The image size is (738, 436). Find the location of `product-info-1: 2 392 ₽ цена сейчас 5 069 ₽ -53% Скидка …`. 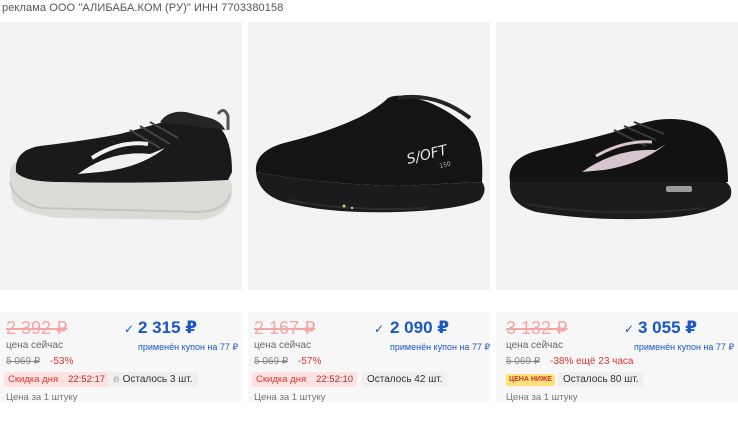

product-info-1: 2 392 ₽ цена сейчас 5 069 ₽ -53% Скидка … is located at coordinates (121, 357).